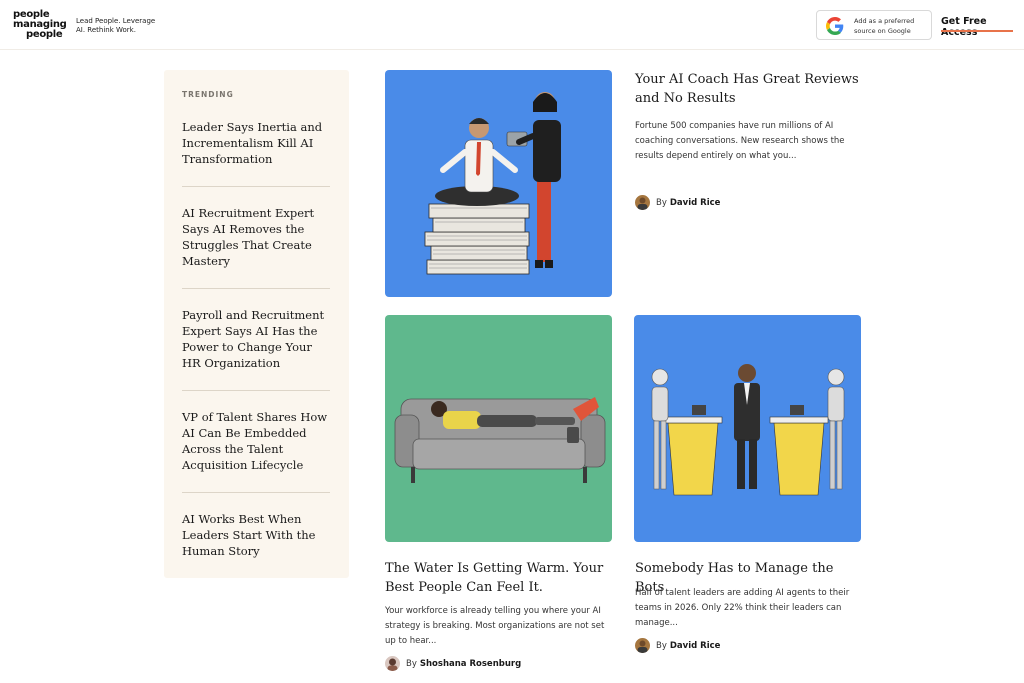 The height and width of the screenshot is (683, 1024). What do you see at coordinates (500, 440) in the screenshot?
I see `sofa-illustration-icon` at bounding box center [500, 440].